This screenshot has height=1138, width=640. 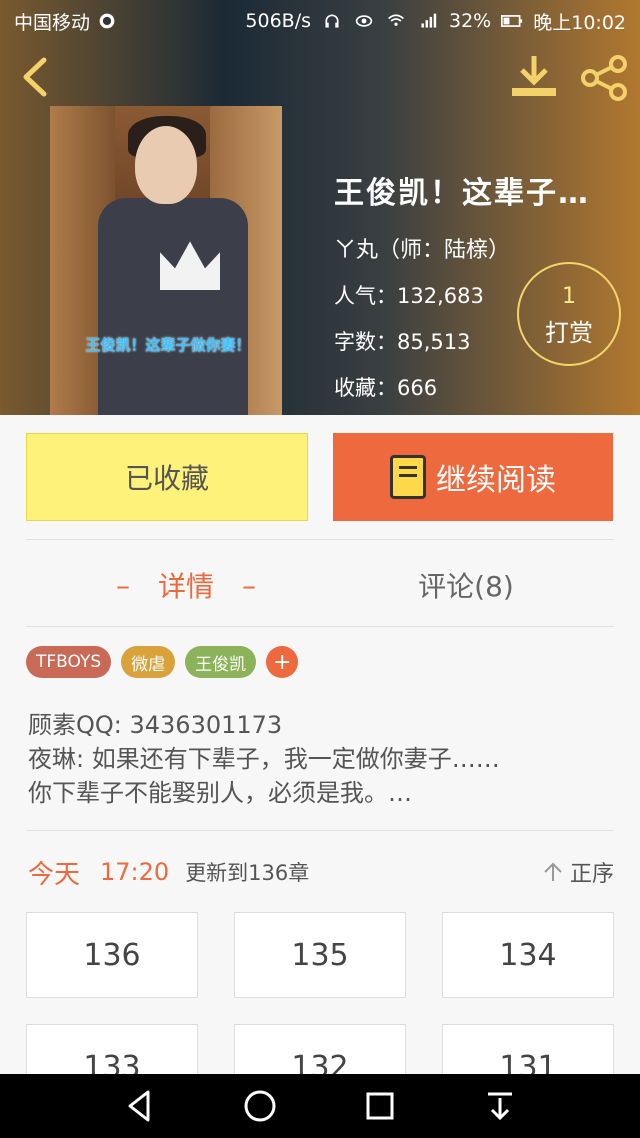 I want to click on tab-comments-label: 评论(8), so click(x=466, y=586).